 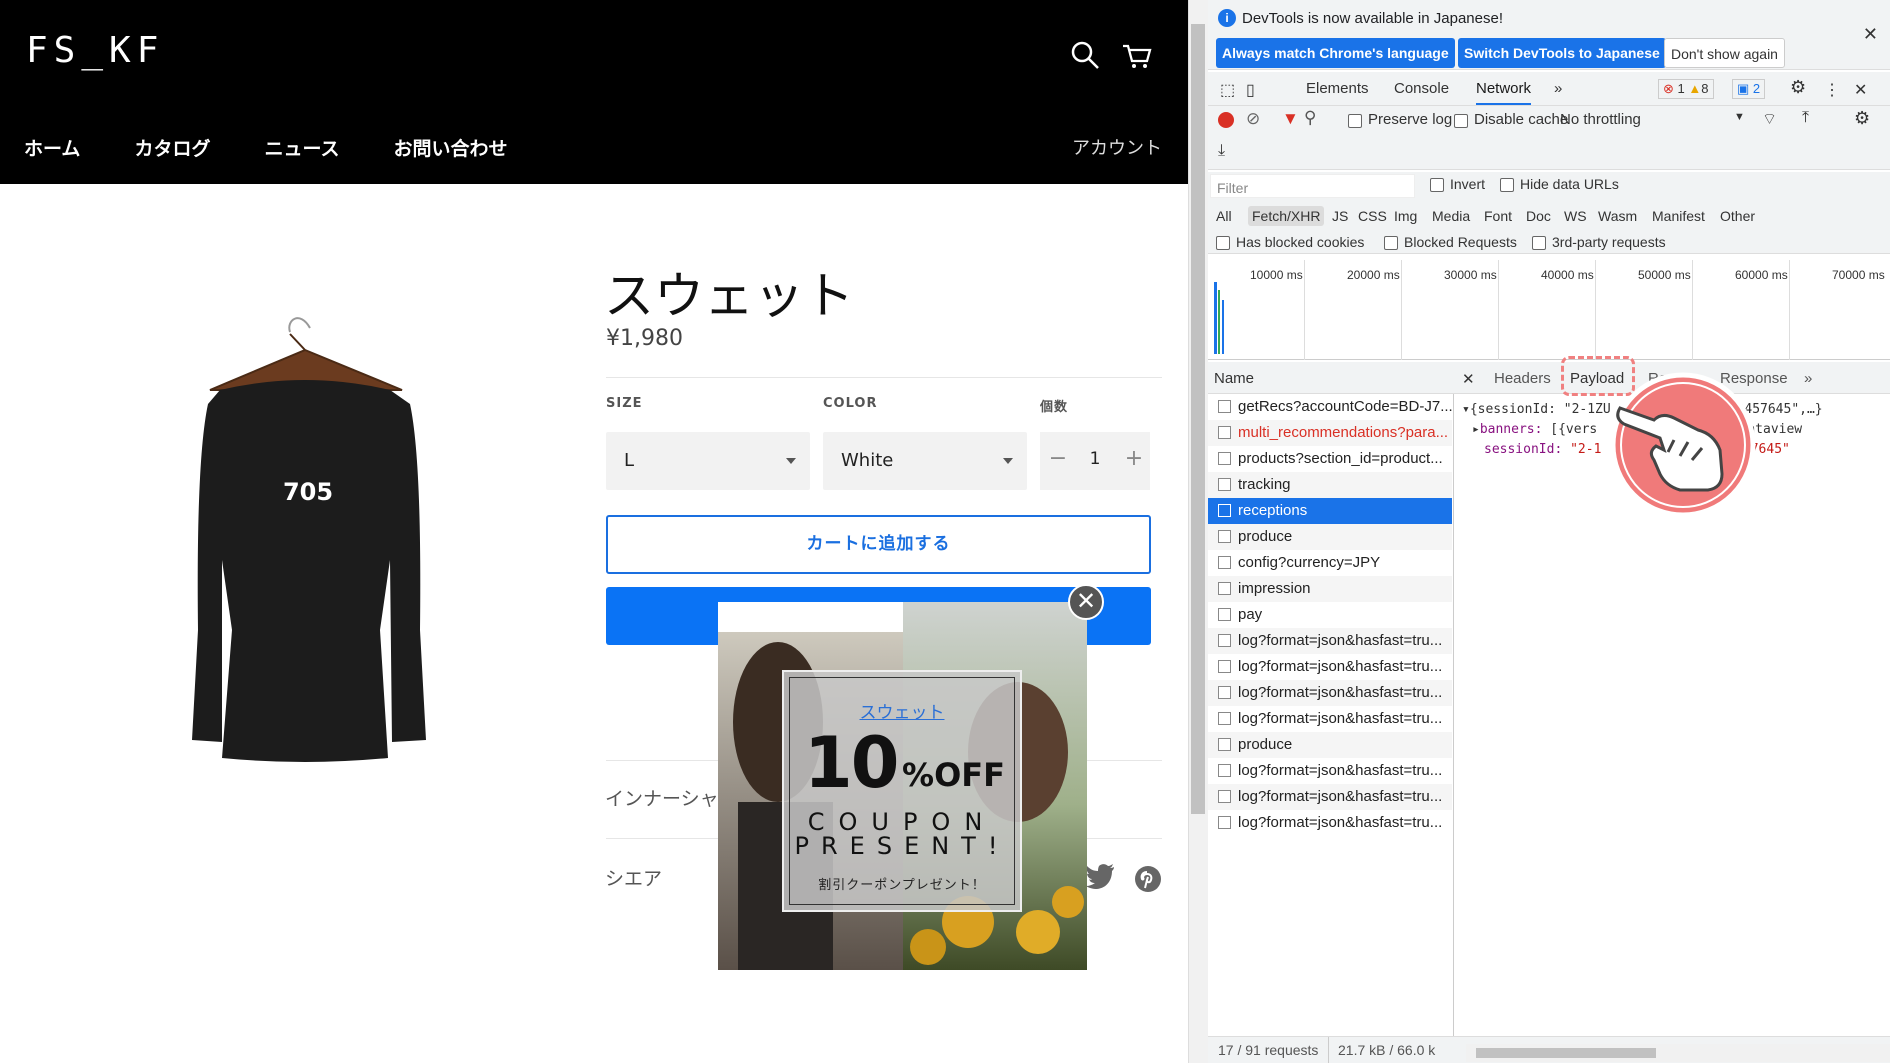 I want to click on request-row: impression, so click(x=1330, y=589).